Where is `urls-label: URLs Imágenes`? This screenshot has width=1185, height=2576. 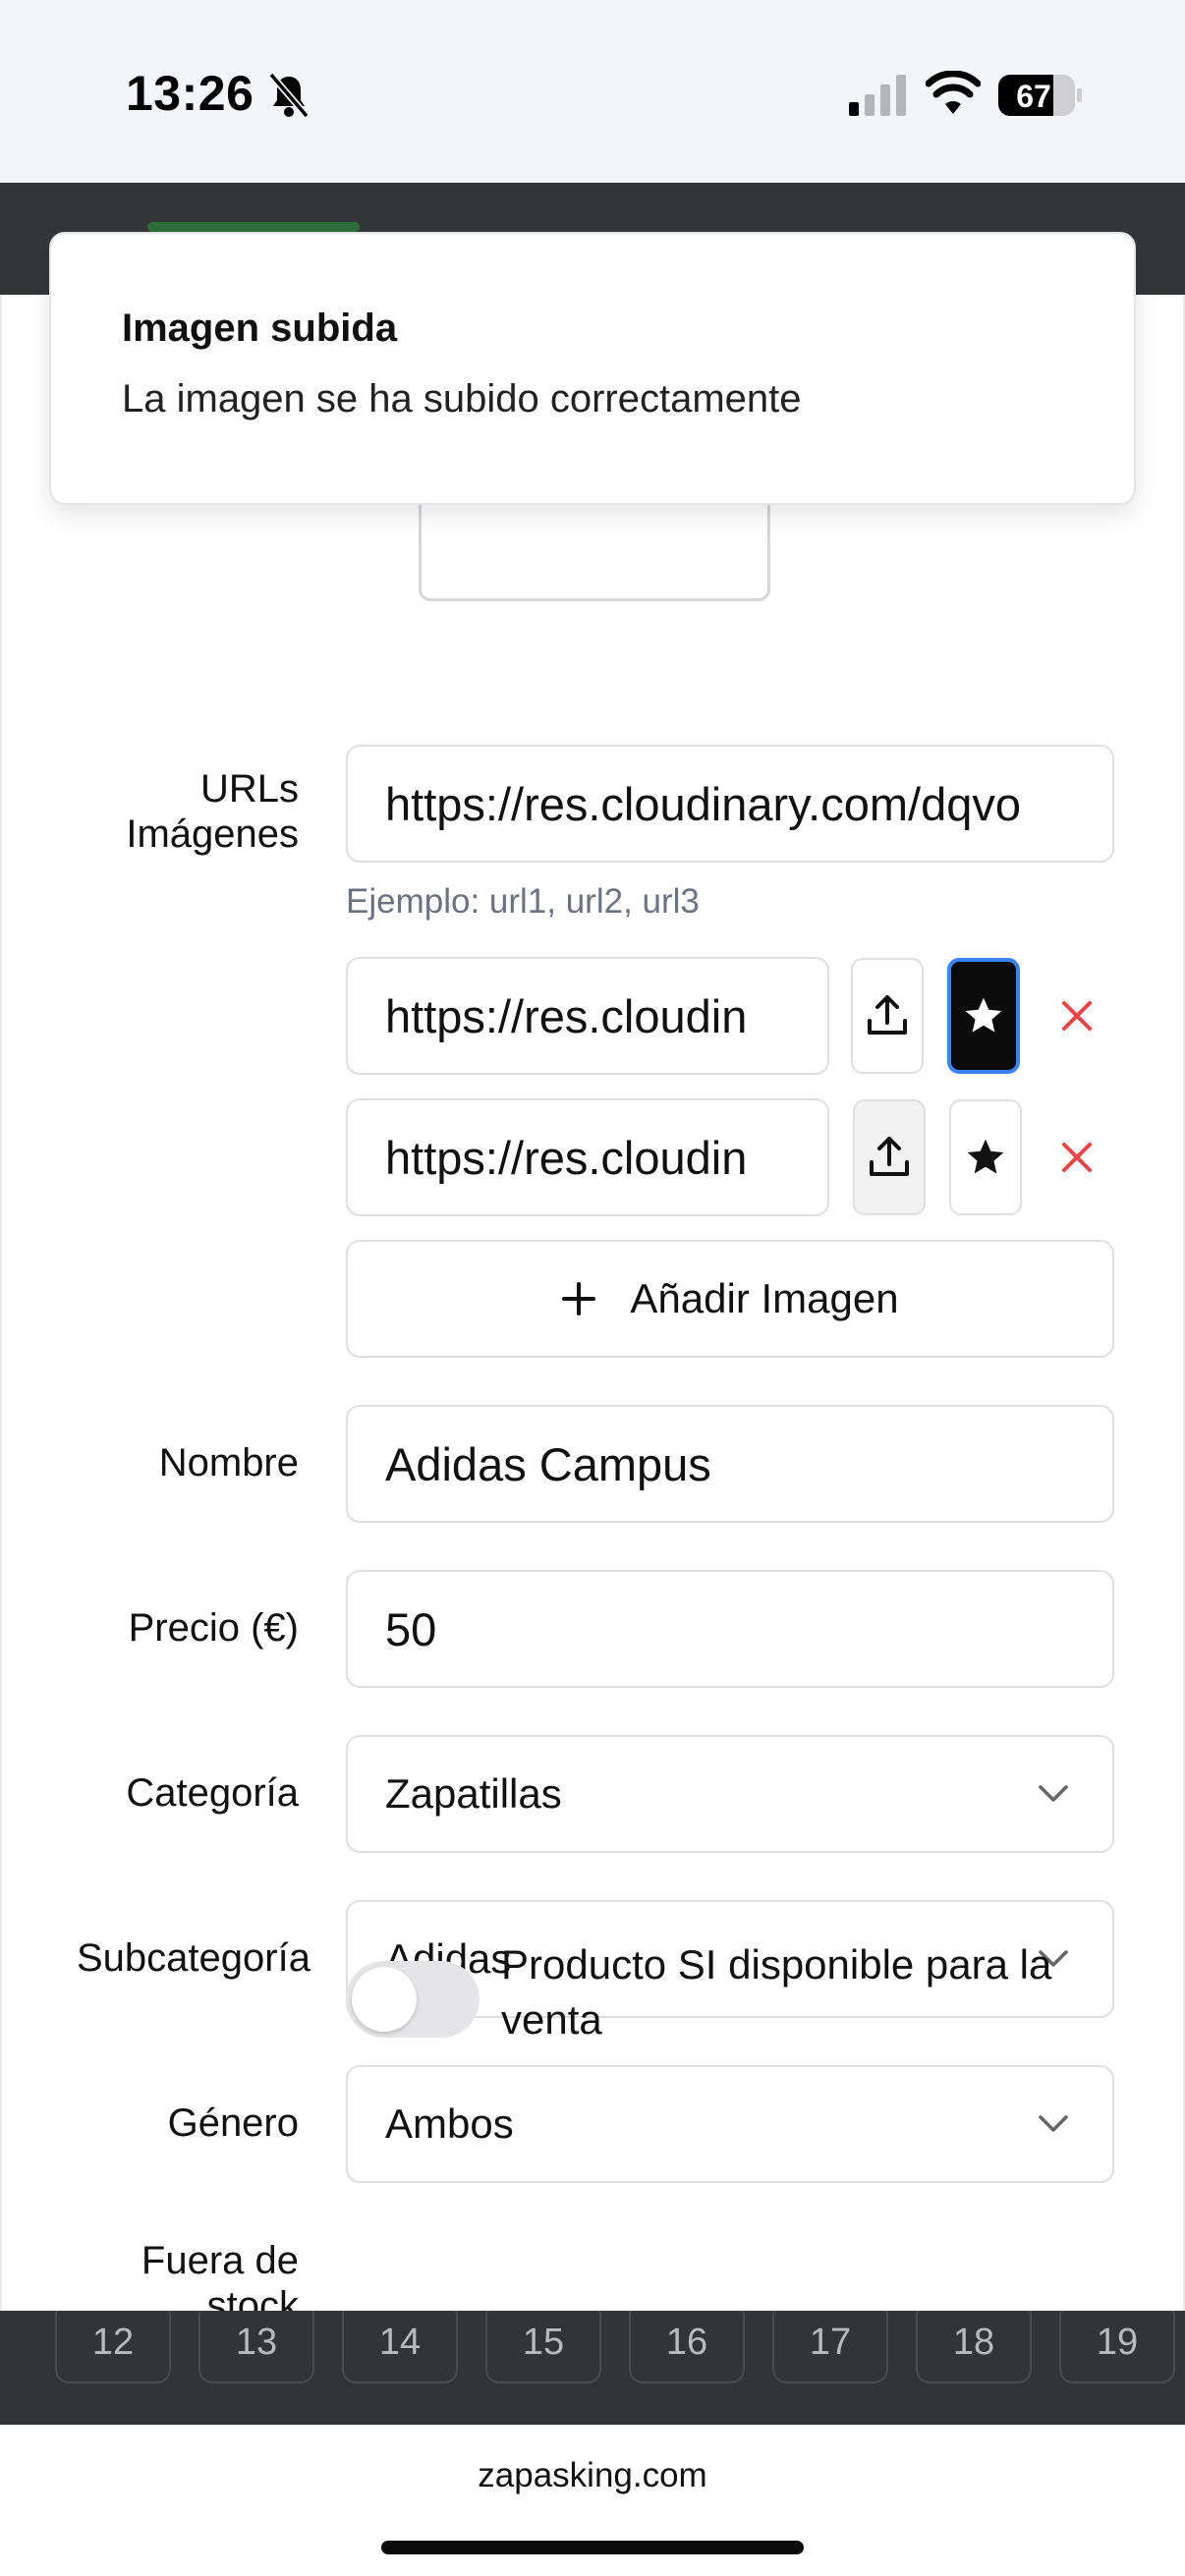 urls-label: URLs Imágenes is located at coordinates (213, 811).